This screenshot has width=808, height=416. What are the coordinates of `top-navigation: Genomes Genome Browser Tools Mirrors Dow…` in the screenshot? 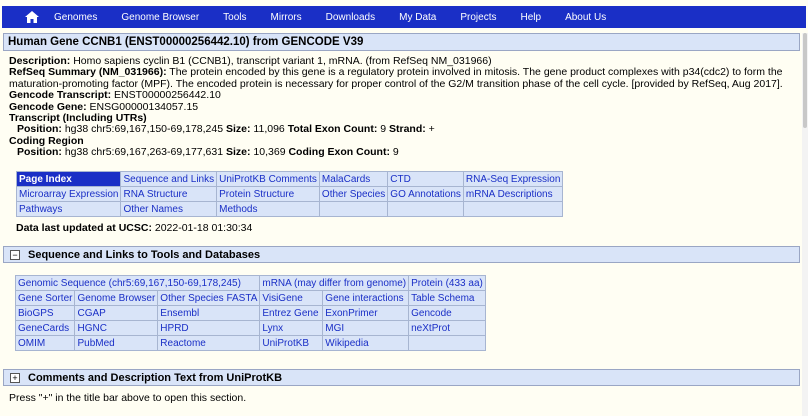 It's located at (404, 16).